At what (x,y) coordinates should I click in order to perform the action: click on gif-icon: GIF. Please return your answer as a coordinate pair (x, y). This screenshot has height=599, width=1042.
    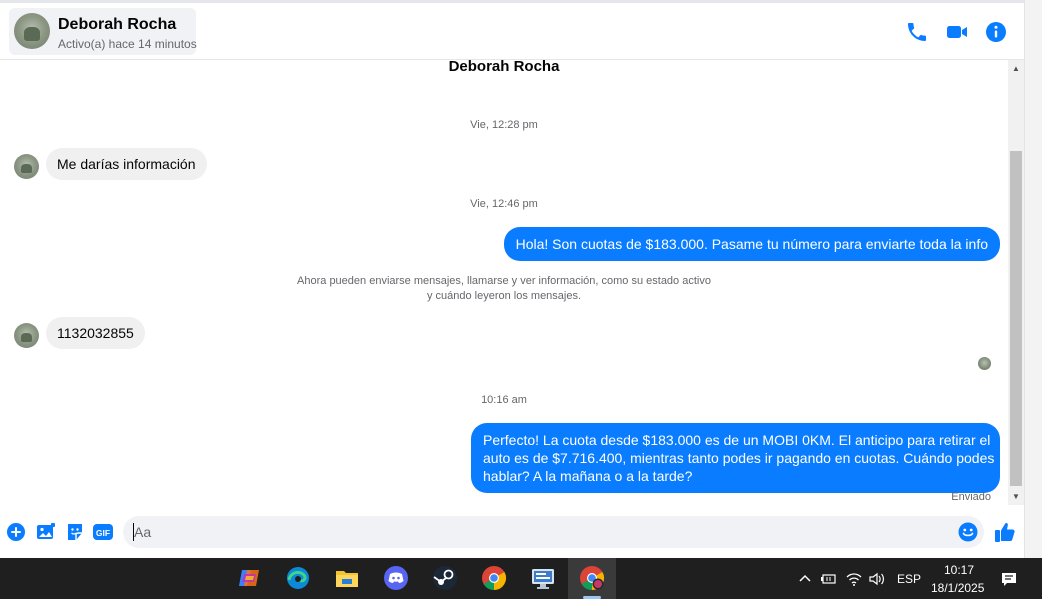
    Looking at the image, I should click on (103, 532).